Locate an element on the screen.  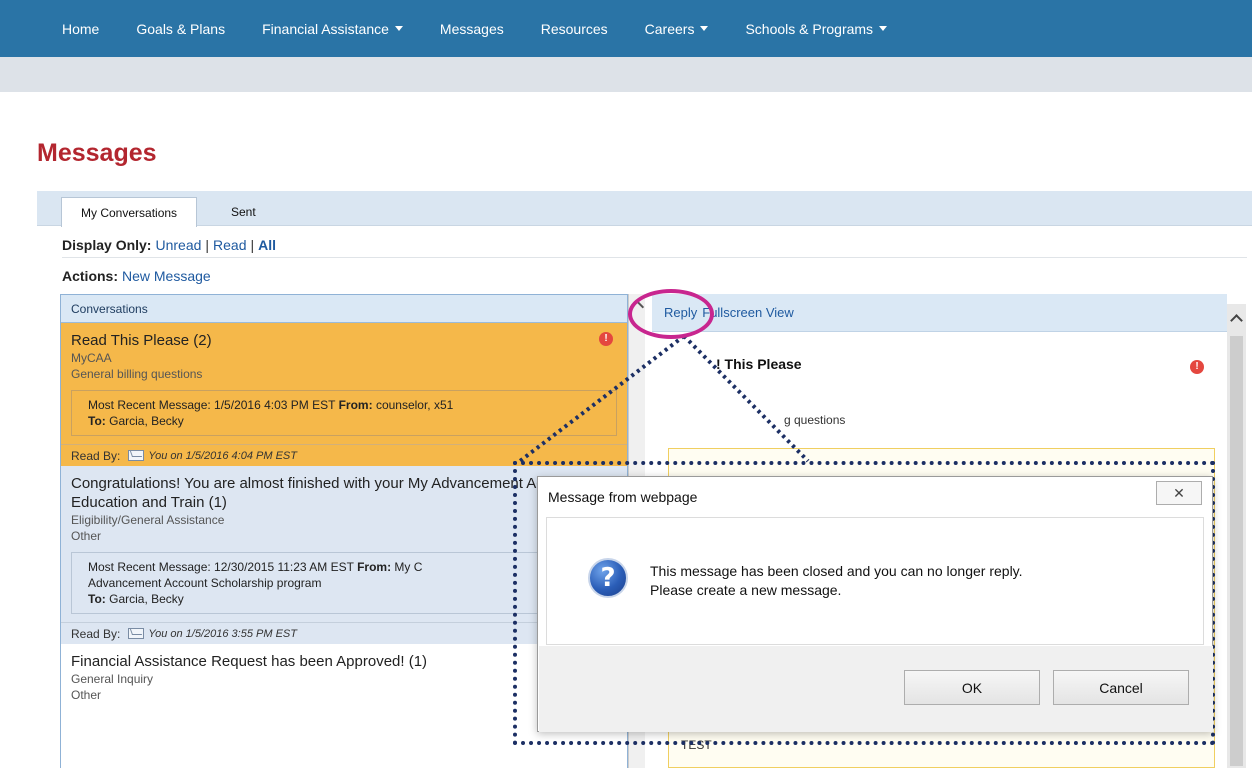
scroll-up-icon is located at coordinates (1236, 320).